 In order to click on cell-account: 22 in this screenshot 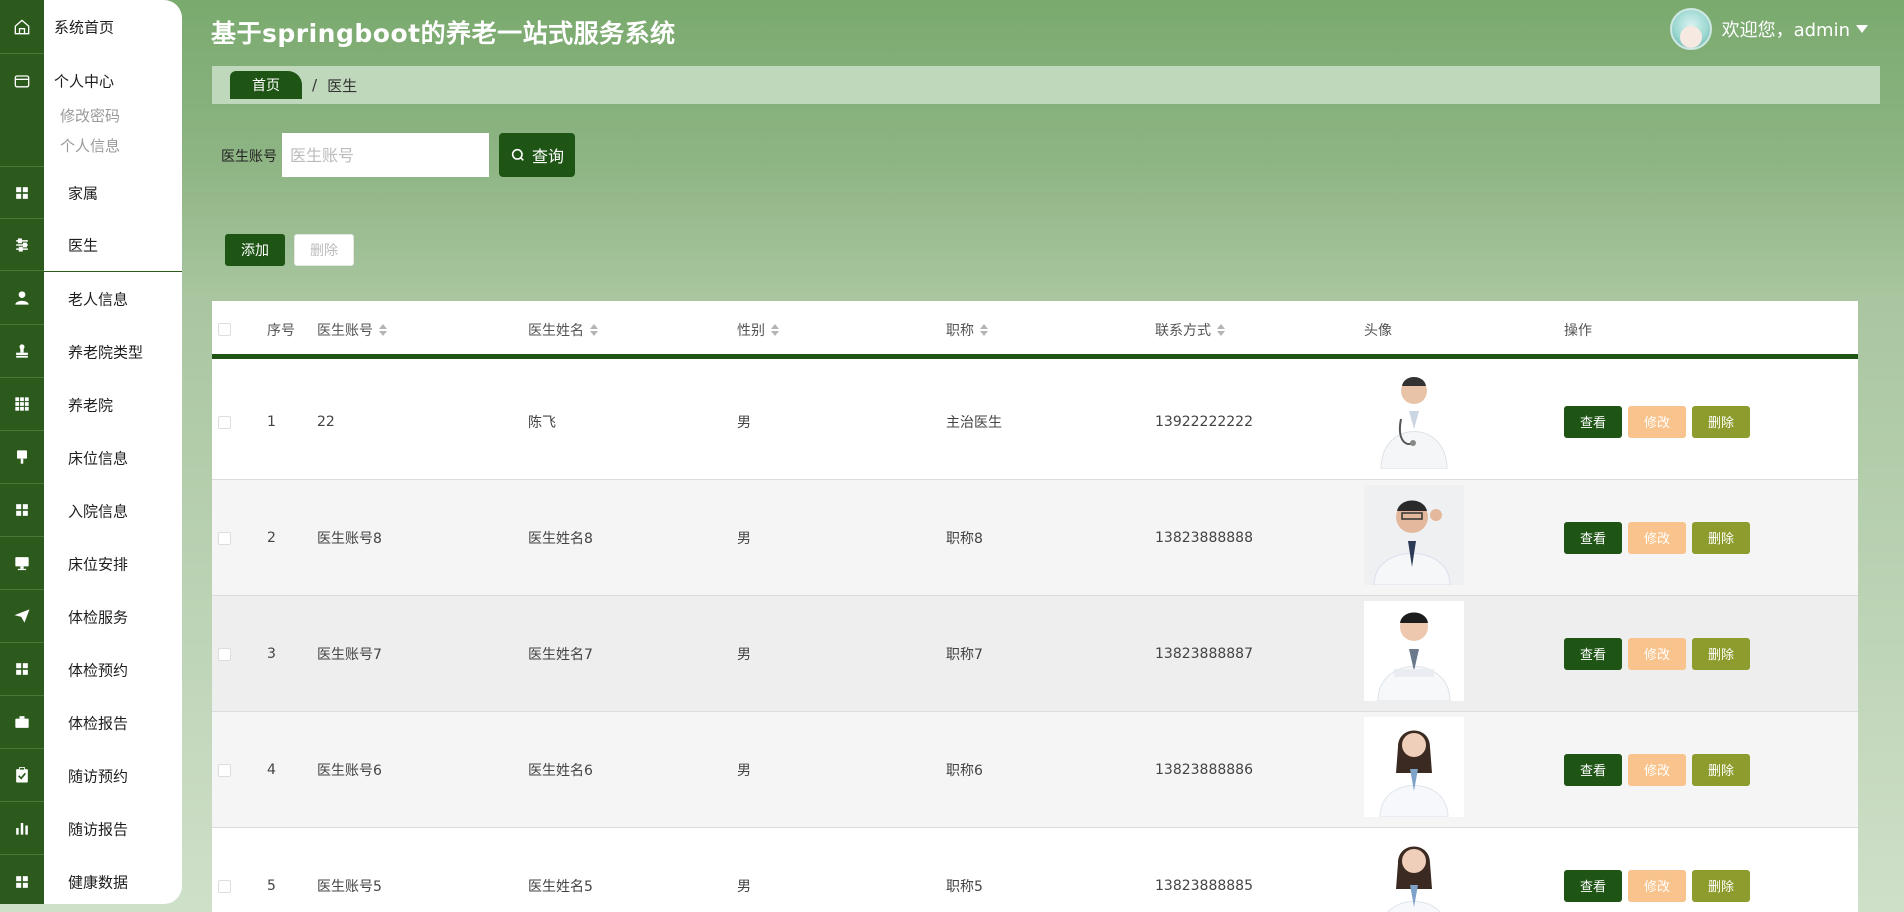, I will do `click(326, 421)`.